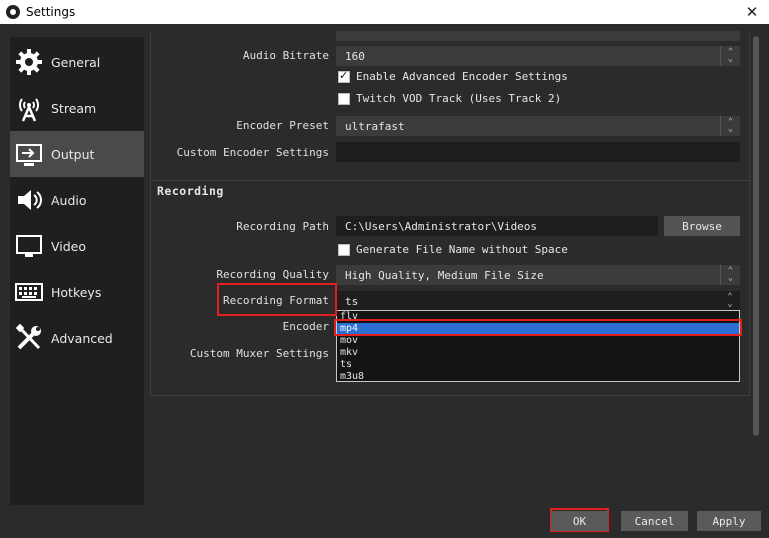 The image size is (769, 538). I want to click on keyboard-icon, so click(29, 292).